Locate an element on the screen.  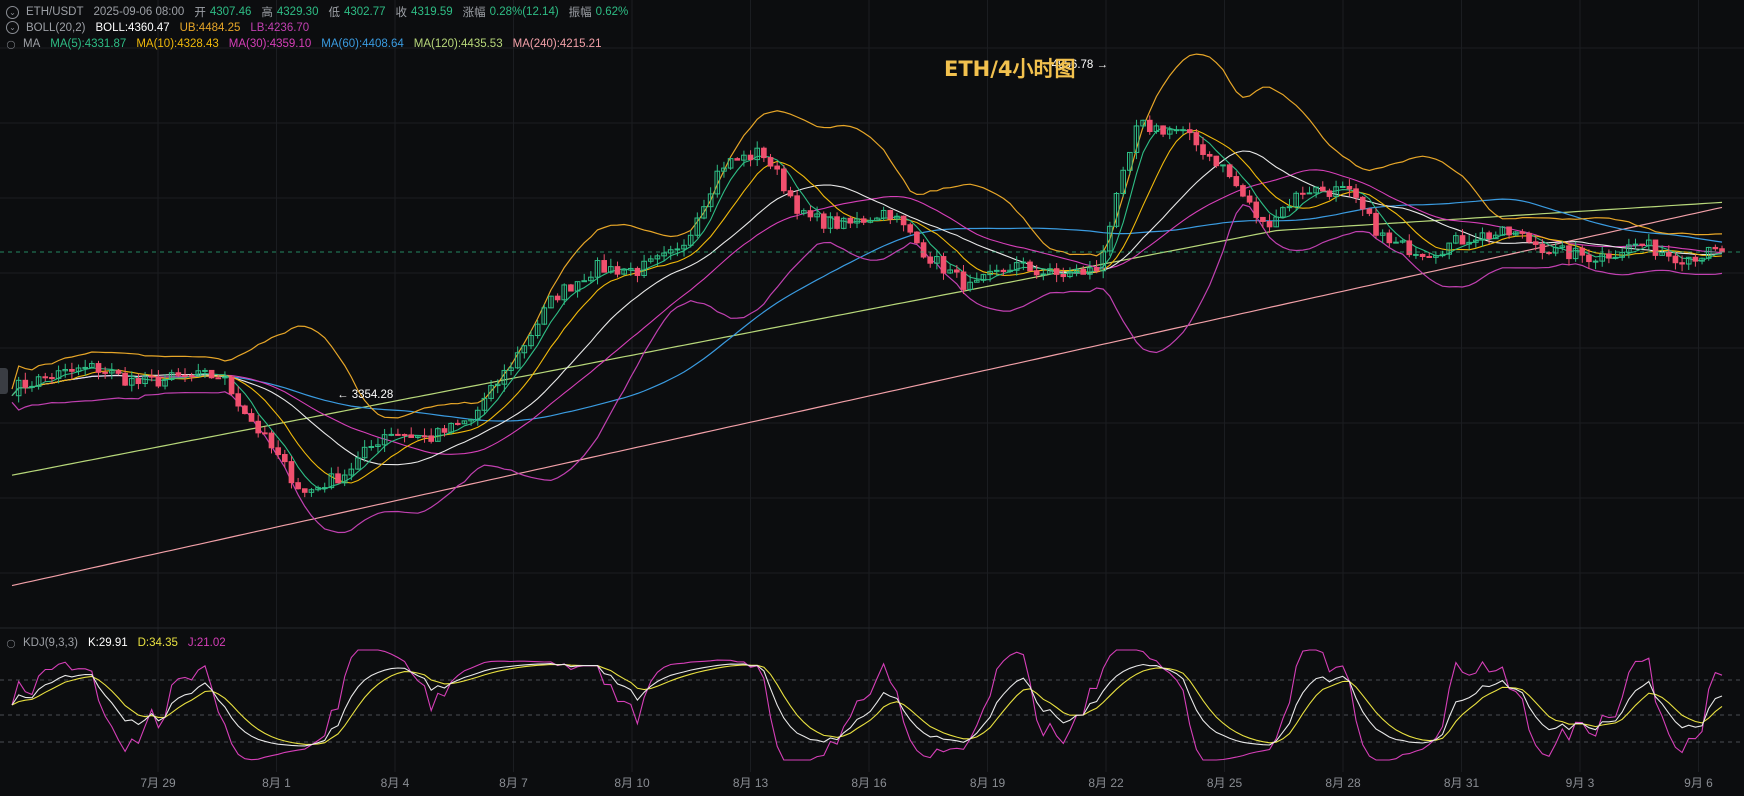
side-panel-handle is located at coordinates (4, 381).